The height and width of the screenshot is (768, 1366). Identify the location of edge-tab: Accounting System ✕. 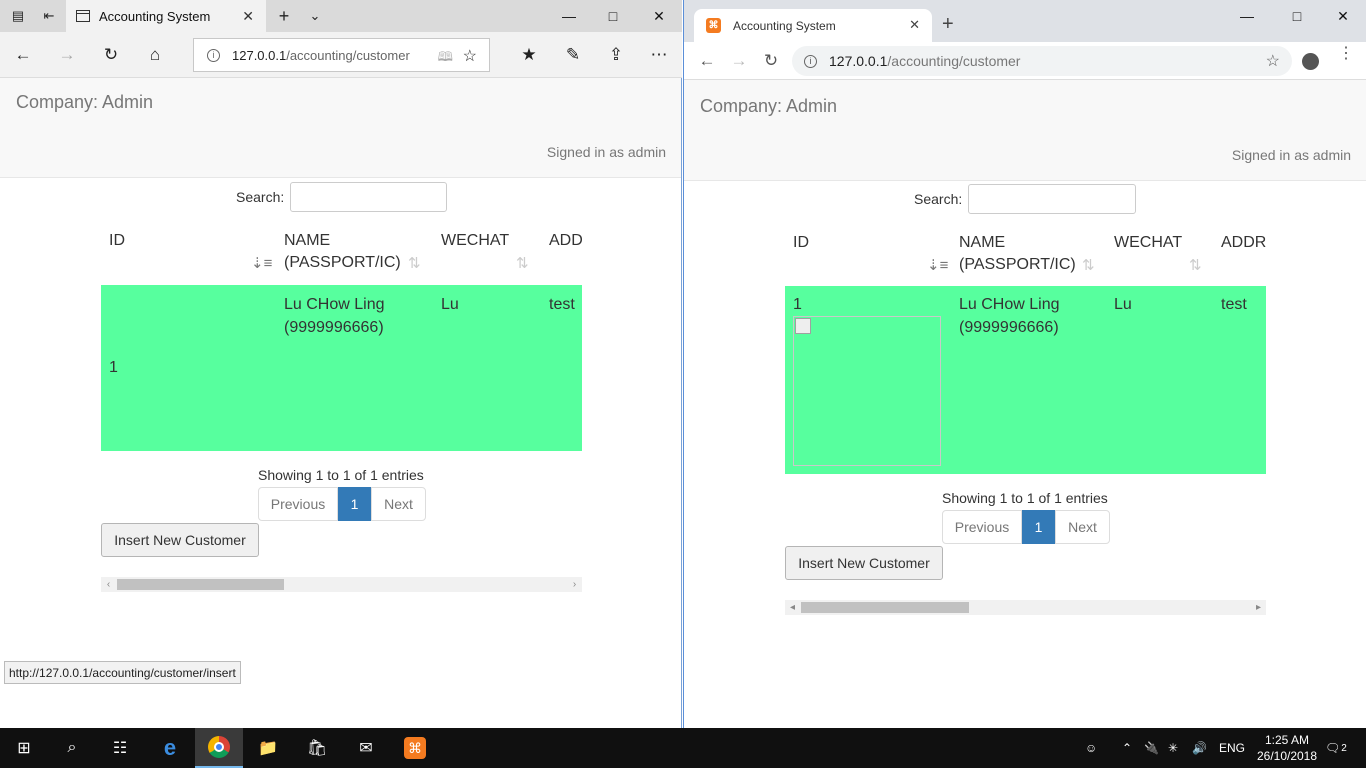
(166, 16).